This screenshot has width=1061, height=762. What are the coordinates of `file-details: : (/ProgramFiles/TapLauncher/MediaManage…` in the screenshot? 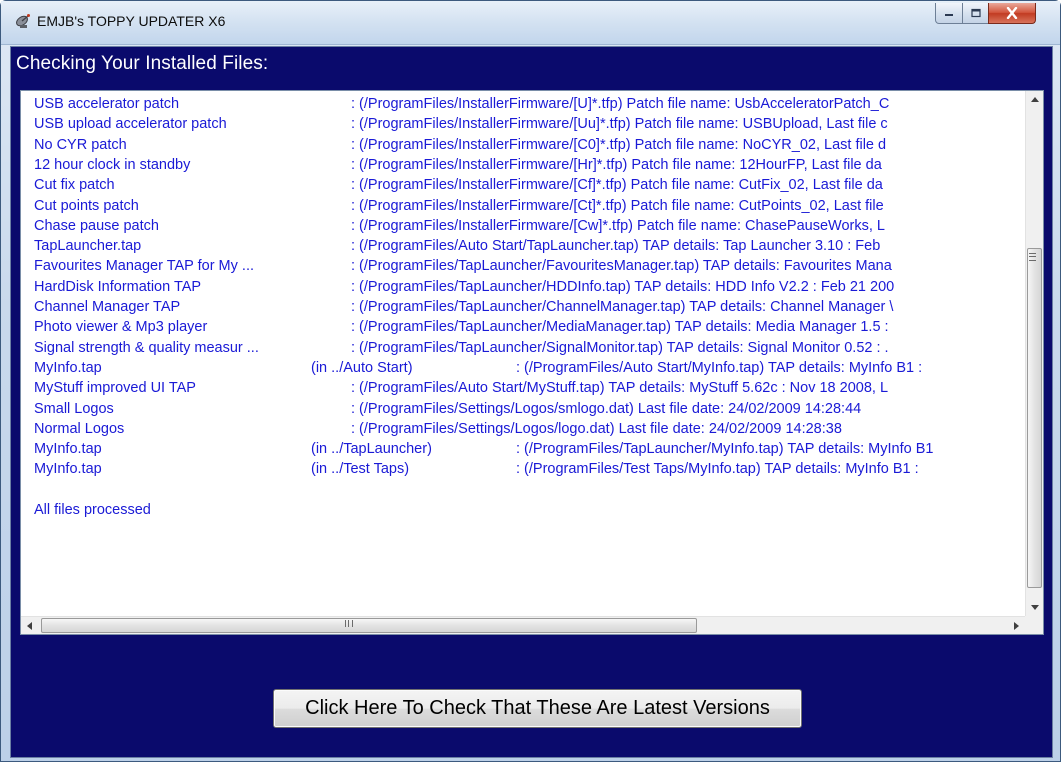 It's located at (620, 327).